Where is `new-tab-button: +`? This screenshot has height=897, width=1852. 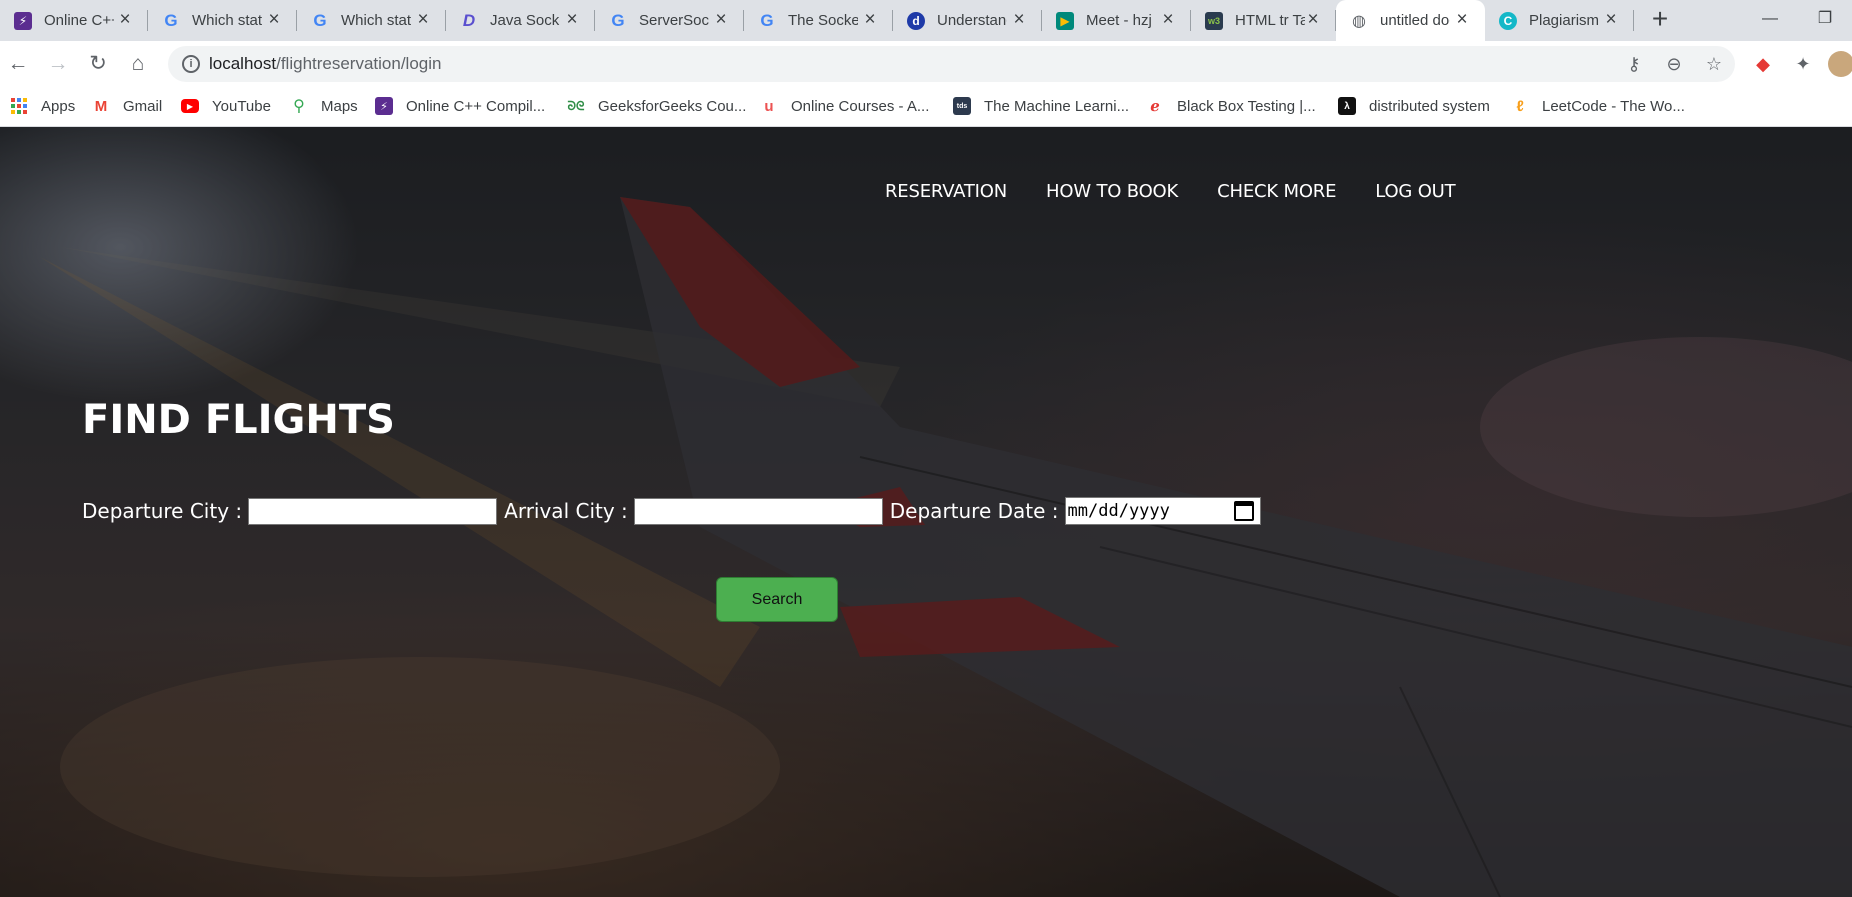
new-tab-button: + is located at coordinates (1660, 19).